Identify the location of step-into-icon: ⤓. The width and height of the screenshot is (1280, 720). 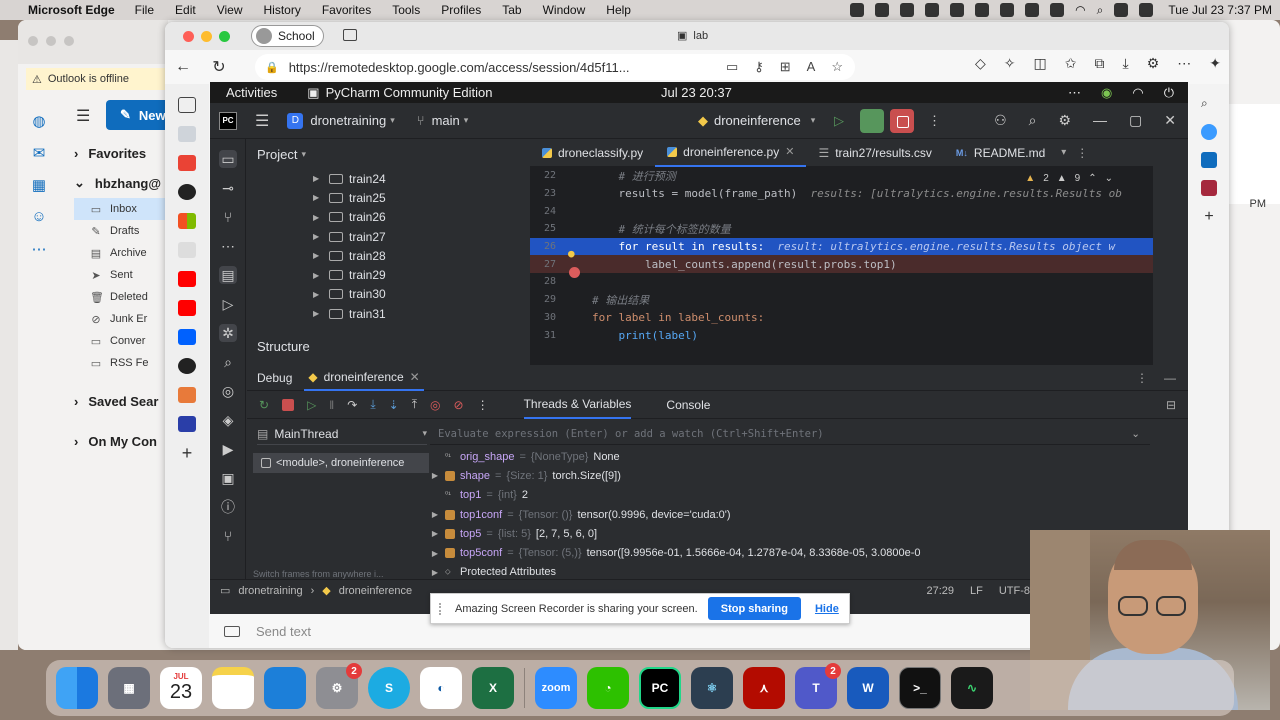
(372, 404).